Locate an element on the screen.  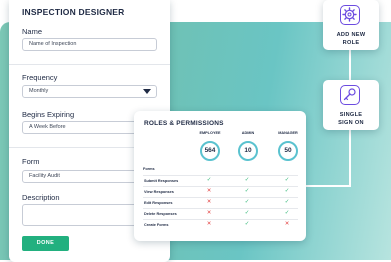
column-header-manager: MANAGER is located at coordinates (288, 133).